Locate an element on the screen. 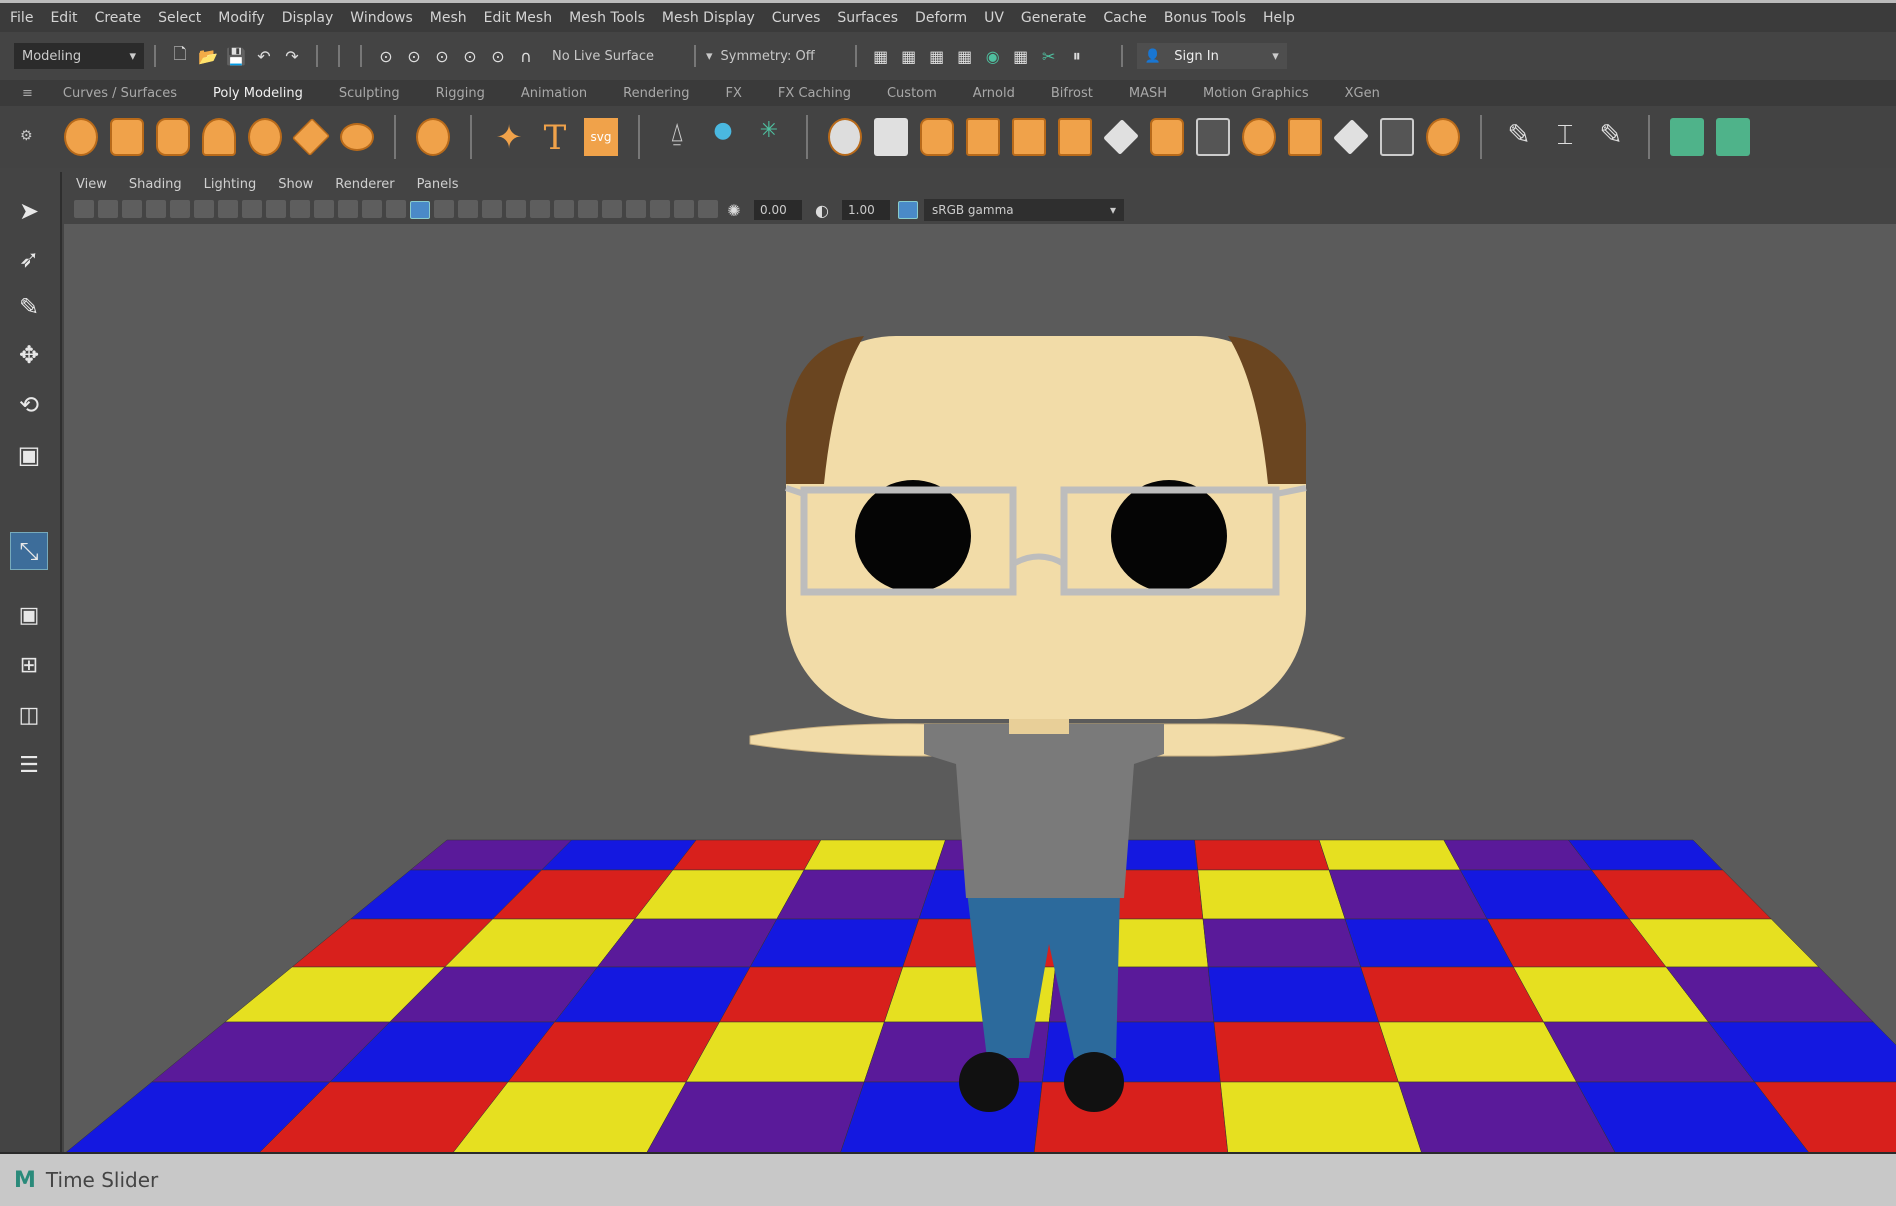 This screenshot has height=1206, width=1896. field-chart-icon is located at coordinates (324, 208).